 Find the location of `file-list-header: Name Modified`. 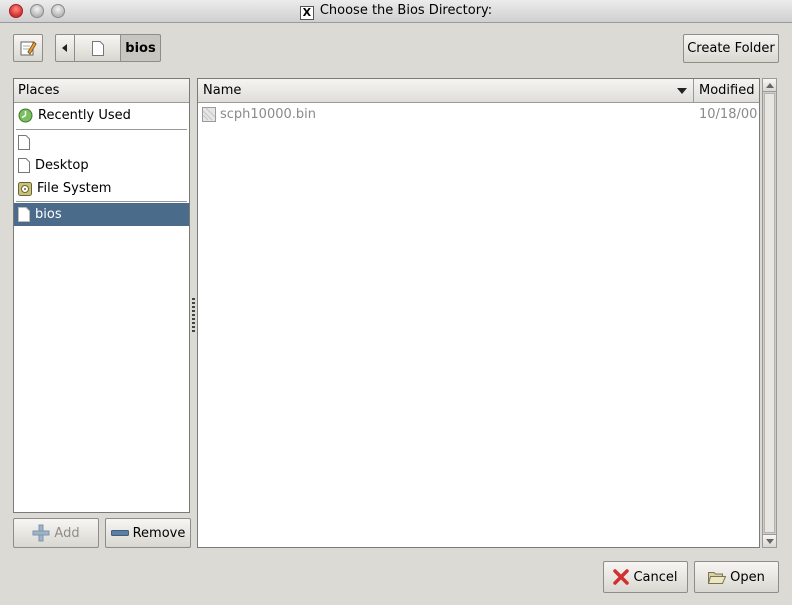

file-list-header: Name Modified is located at coordinates (478, 91).